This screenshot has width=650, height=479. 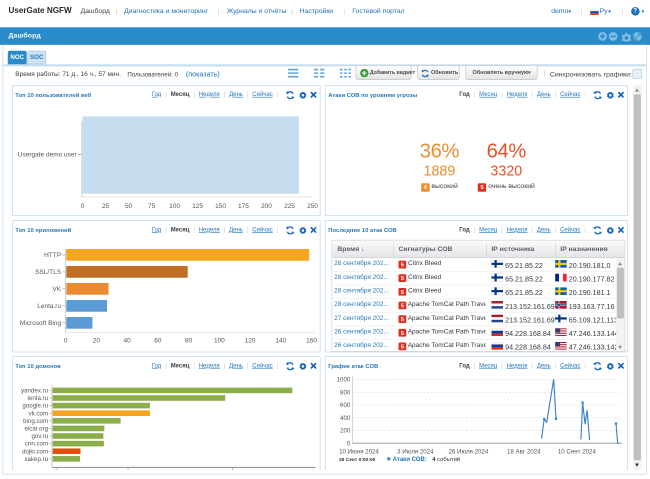 I want to click on svg-text: Usergate demo user, so click(x=47, y=155).